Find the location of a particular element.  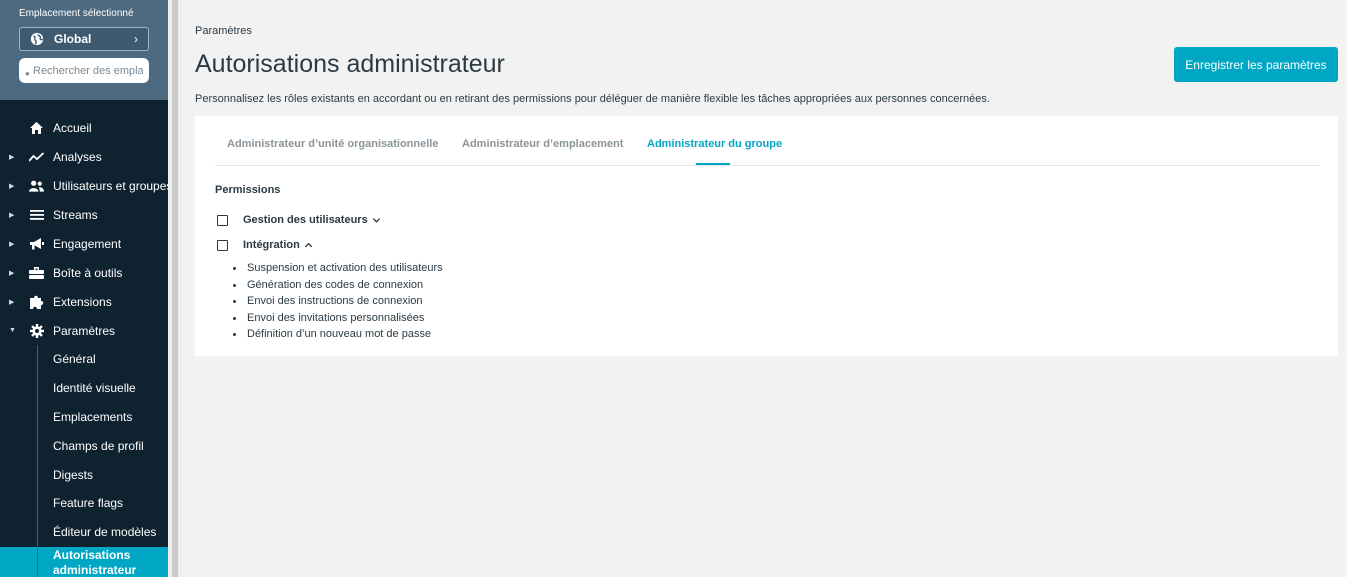

sidebar-item-label: Streams is located at coordinates (75, 214).